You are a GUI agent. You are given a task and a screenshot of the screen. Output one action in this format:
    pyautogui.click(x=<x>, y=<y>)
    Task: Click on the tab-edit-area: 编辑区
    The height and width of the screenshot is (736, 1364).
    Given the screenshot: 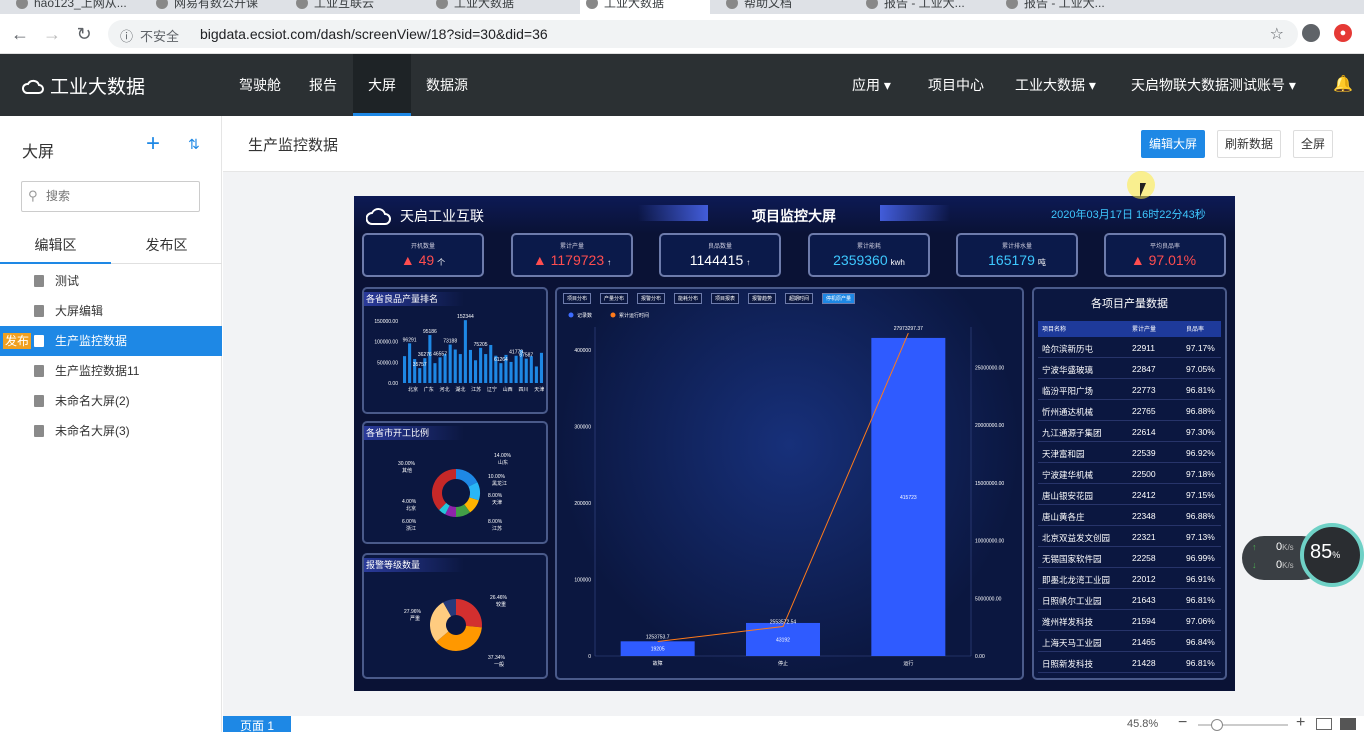 What is the action you would take?
    pyautogui.click(x=55, y=248)
    